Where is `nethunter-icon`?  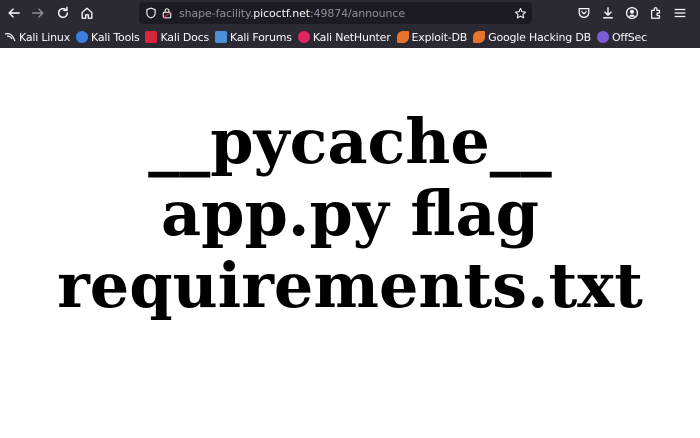 nethunter-icon is located at coordinates (303, 37).